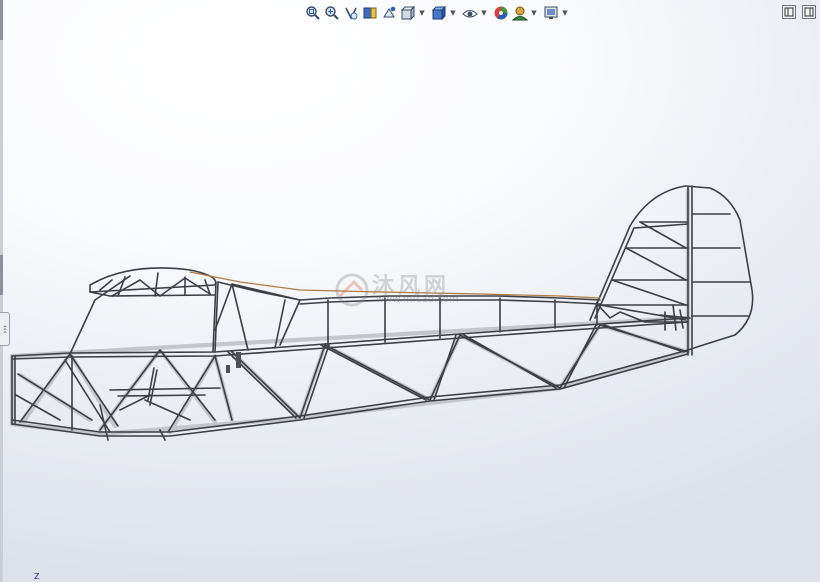 This screenshot has width=820, height=582. What do you see at coordinates (395, 285) in the screenshot?
I see `top-stringer` at bounding box center [395, 285].